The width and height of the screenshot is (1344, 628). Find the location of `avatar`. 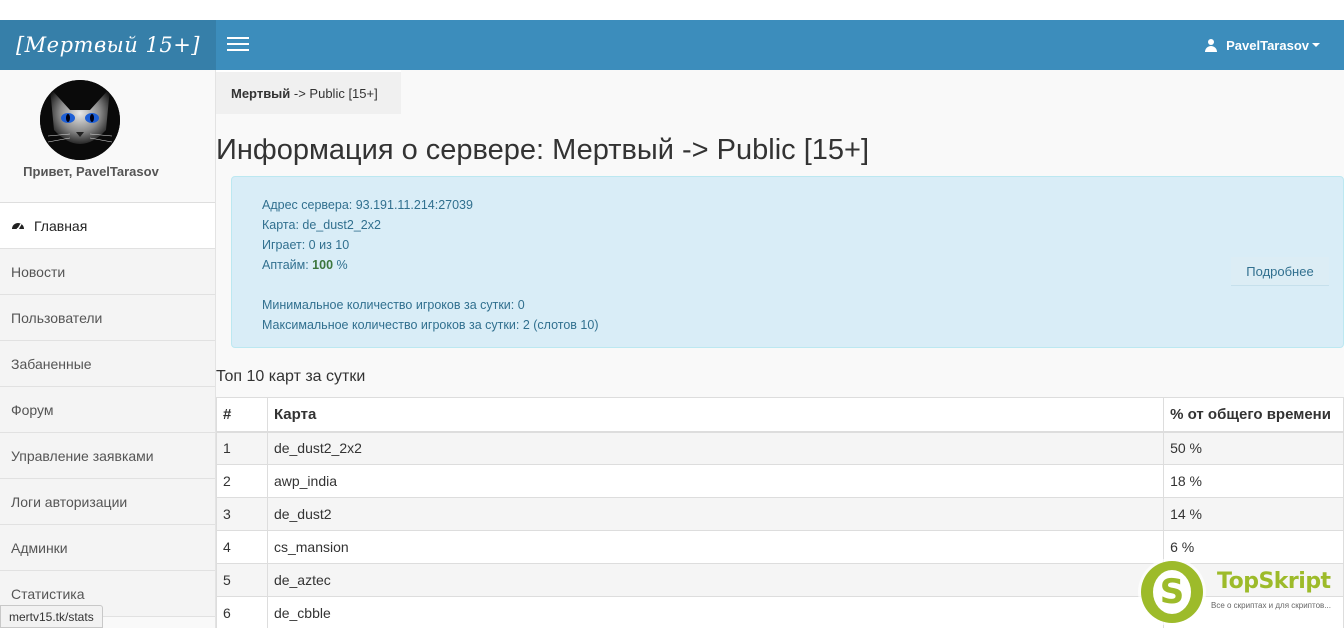

avatar is located at coordinates (80, 120).